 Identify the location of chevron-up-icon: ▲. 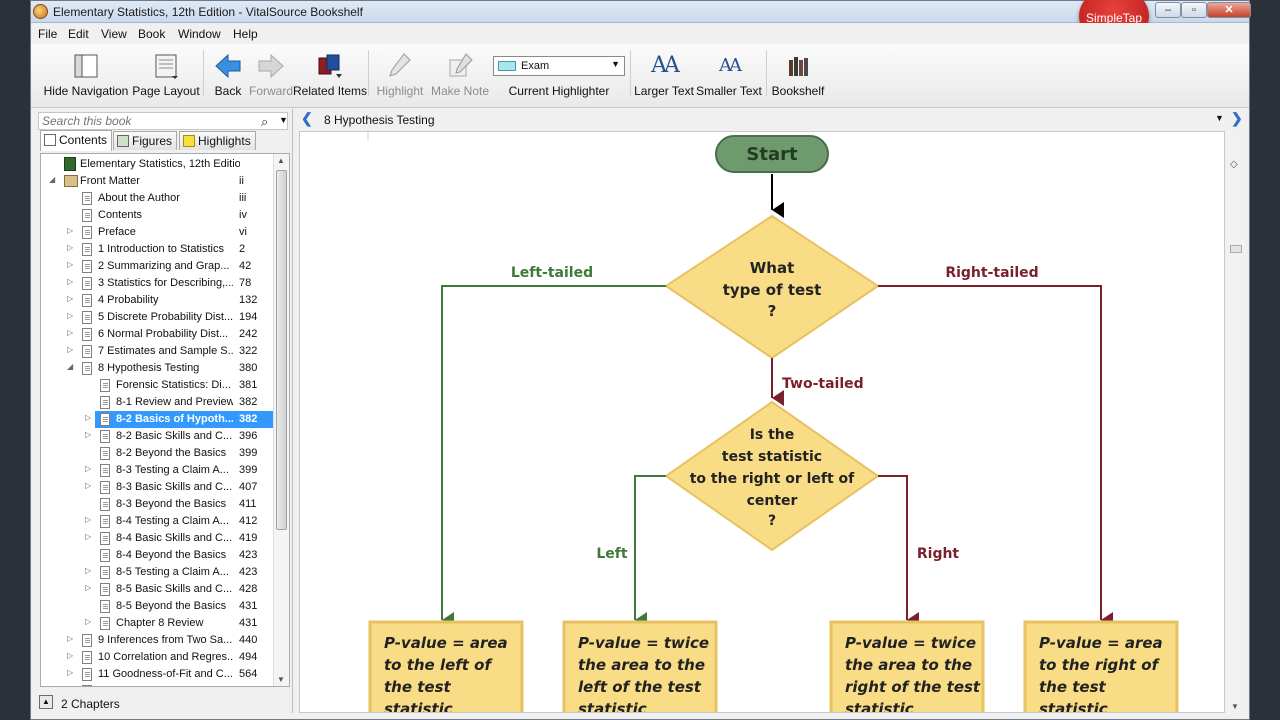
(46, 702).